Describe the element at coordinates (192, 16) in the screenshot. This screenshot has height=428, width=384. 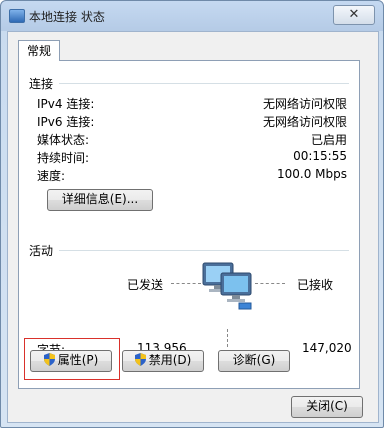
I see `title-bar: 本地连接 状态 ✕` at that location.